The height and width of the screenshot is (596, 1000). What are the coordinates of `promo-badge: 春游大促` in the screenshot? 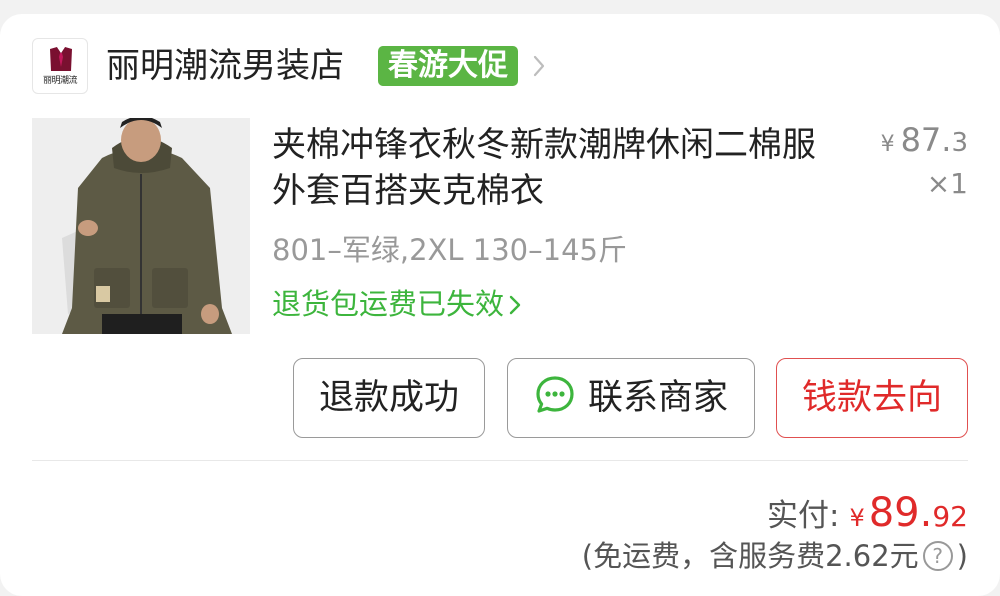 It's located at (448, 66).